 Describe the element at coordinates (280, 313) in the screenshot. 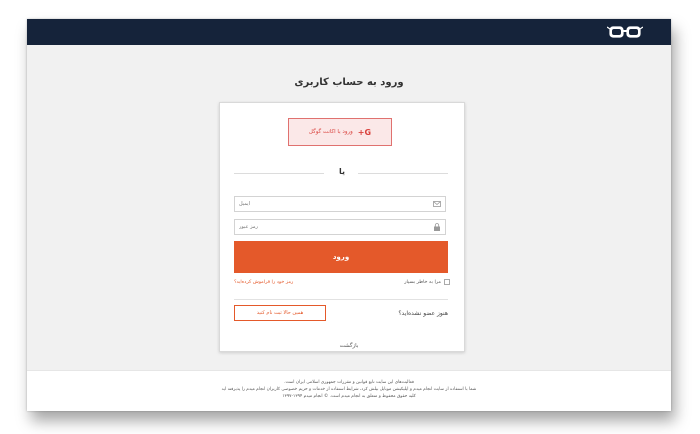

I see `signup-button: همین حالا ثبت نام کنید` at that location.